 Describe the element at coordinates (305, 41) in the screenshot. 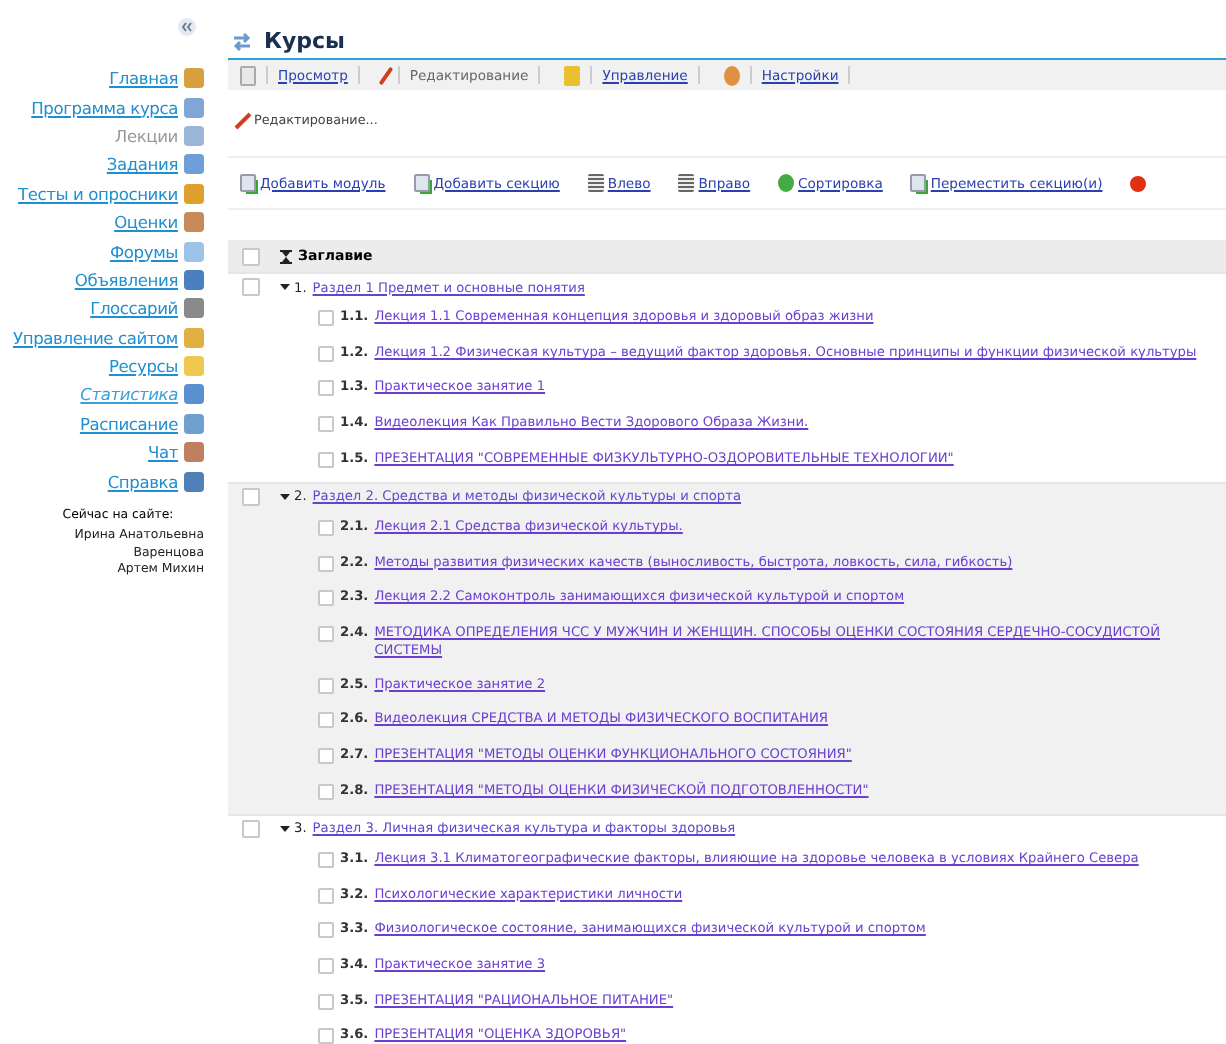

I see `page-title: Курсы` at that location.